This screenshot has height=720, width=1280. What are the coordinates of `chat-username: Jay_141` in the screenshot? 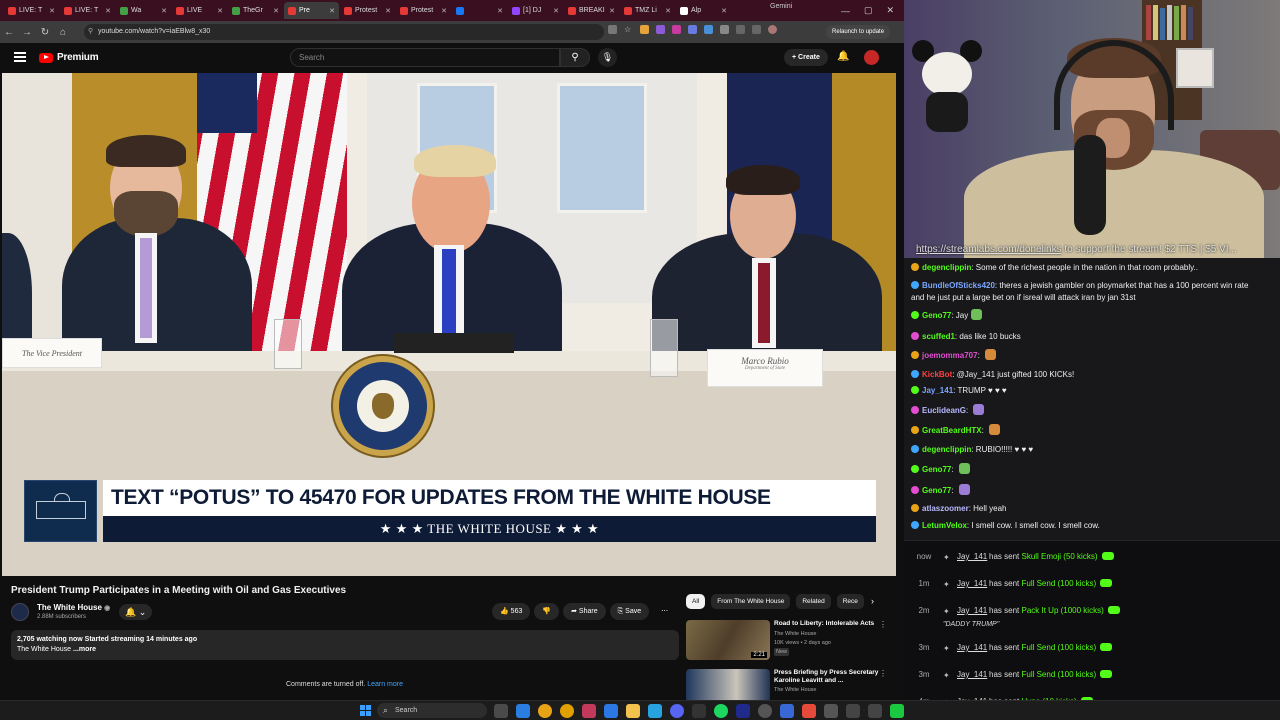 It's located at (937, 390).